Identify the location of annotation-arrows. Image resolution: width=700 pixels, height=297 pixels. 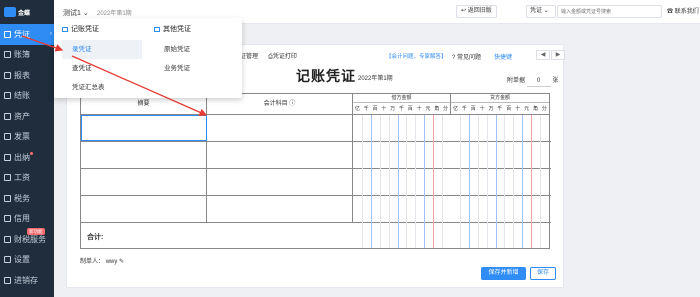
(114, 75).